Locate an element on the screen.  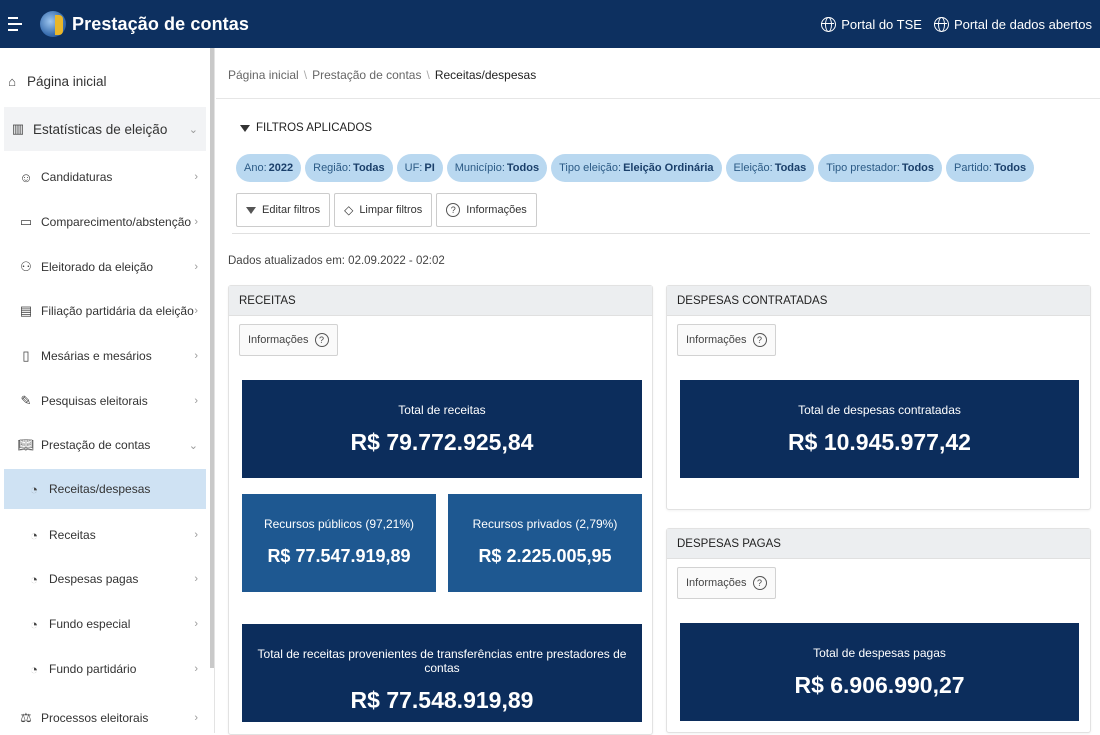
despesas-pagas-title: DESPESAS PAGAS is located at coordinates (878, 544).